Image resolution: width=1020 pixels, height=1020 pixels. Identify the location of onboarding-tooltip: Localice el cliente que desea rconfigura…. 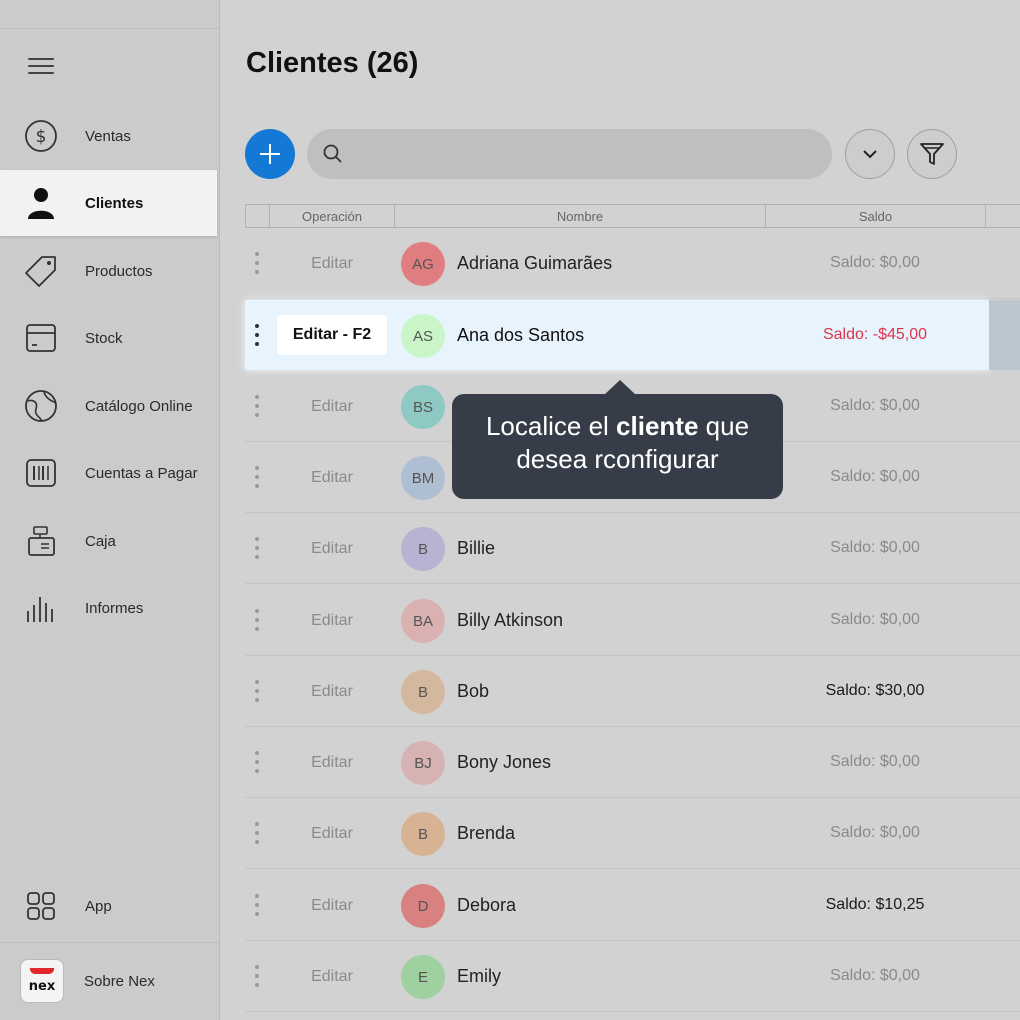
(617, 446).